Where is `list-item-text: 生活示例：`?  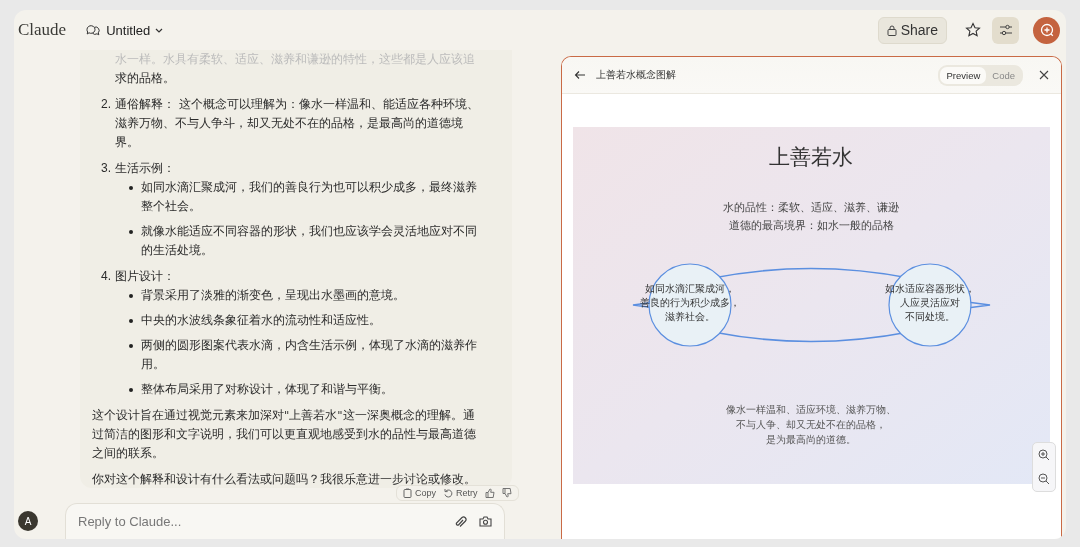 list-item-text: 生活示例： is located at coordinates (145, 168).